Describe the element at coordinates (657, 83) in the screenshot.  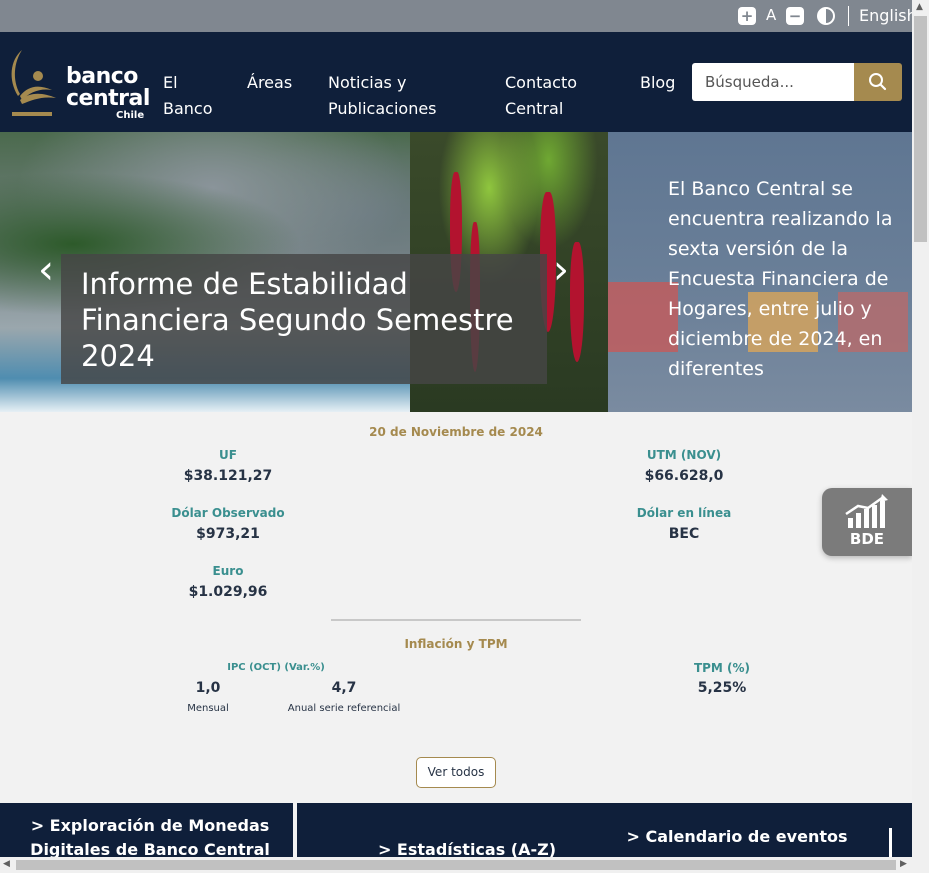
I see `nav-blog: Blog` at that location.